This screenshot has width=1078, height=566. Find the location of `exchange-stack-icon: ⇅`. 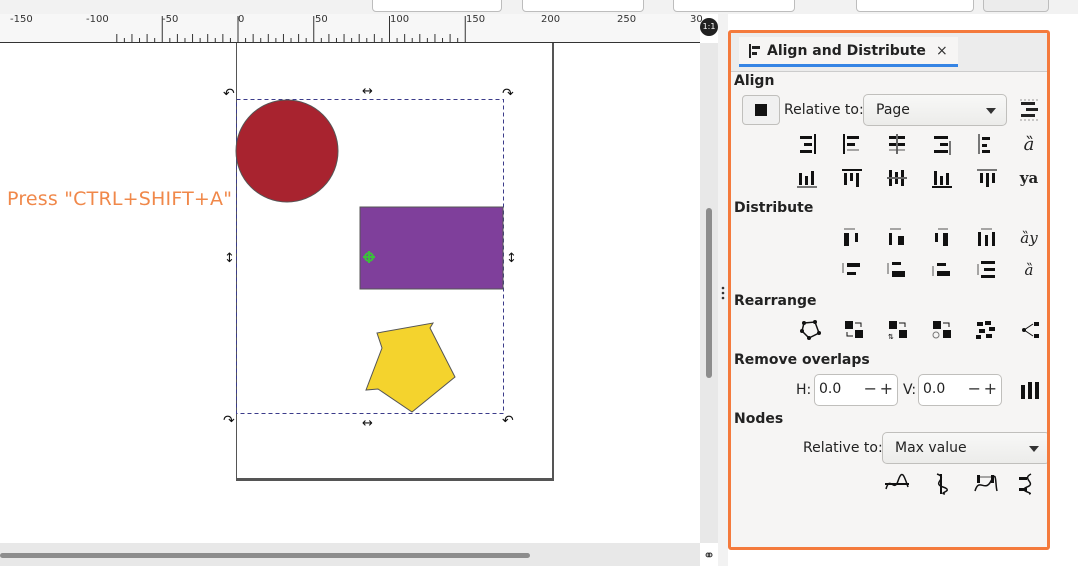

exchange-stack-icon: ⇅ is located at coordinates (897, 331).